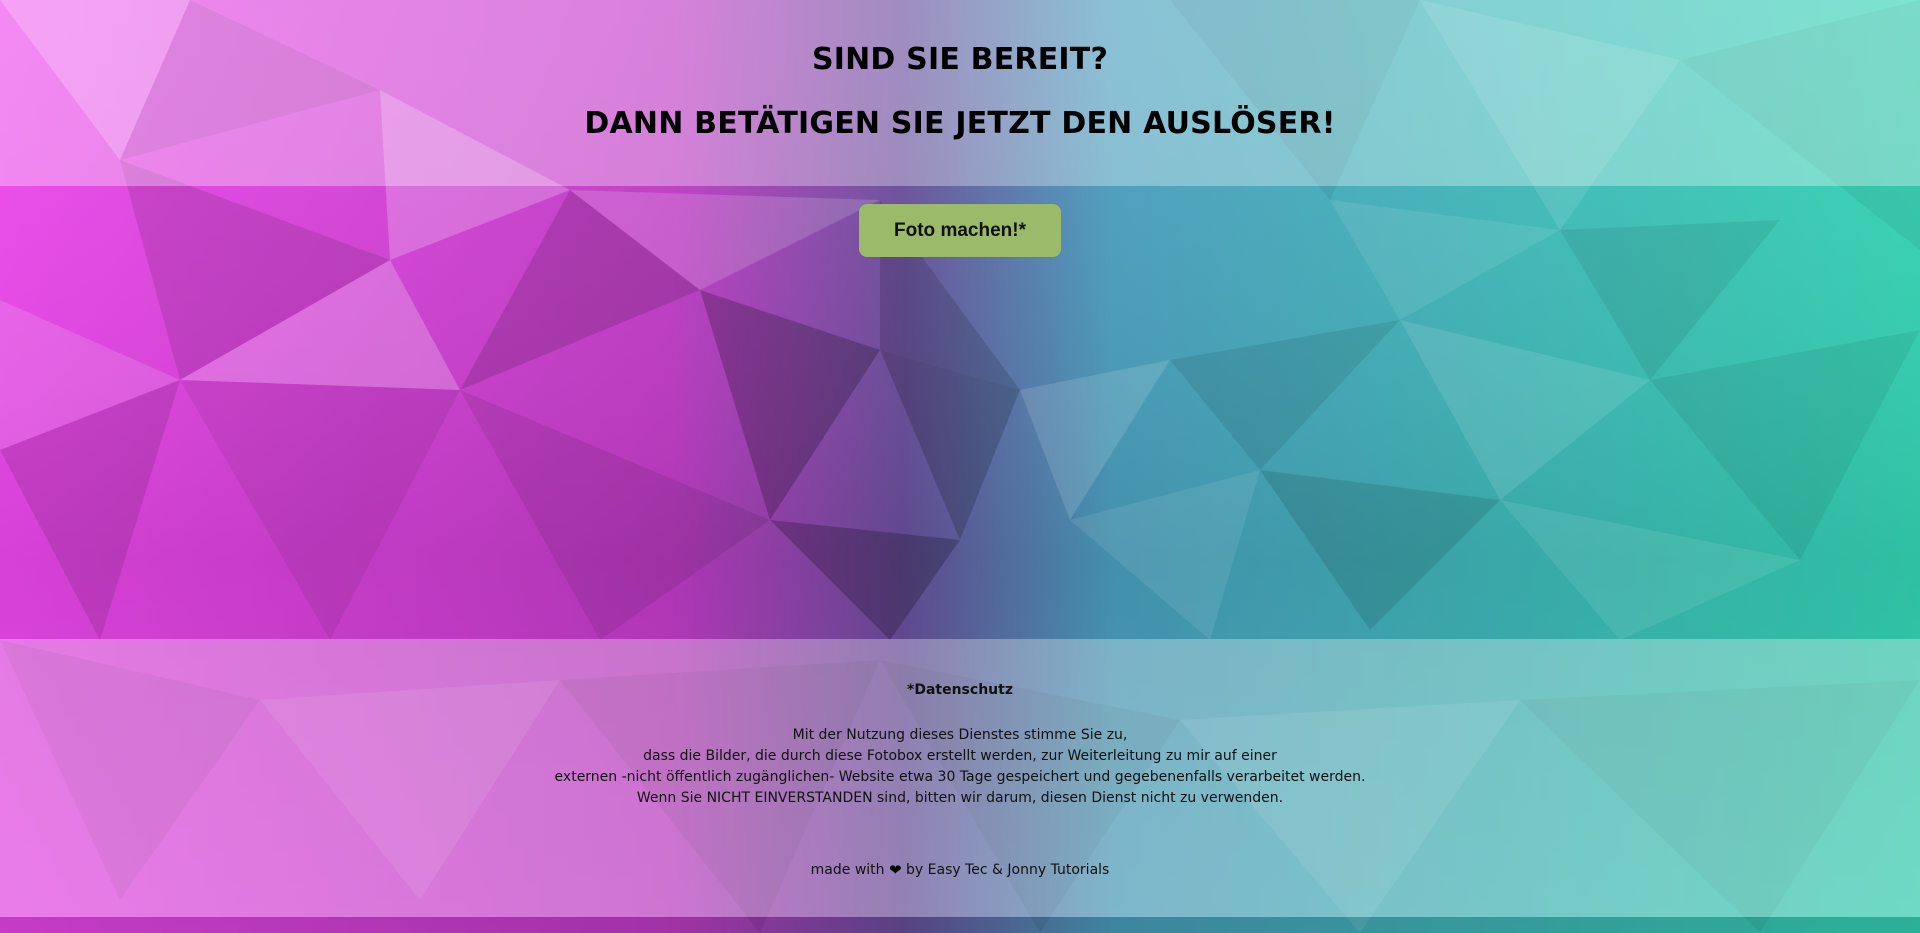  I want to click on credits-prefix: made with, so click(847, 870).